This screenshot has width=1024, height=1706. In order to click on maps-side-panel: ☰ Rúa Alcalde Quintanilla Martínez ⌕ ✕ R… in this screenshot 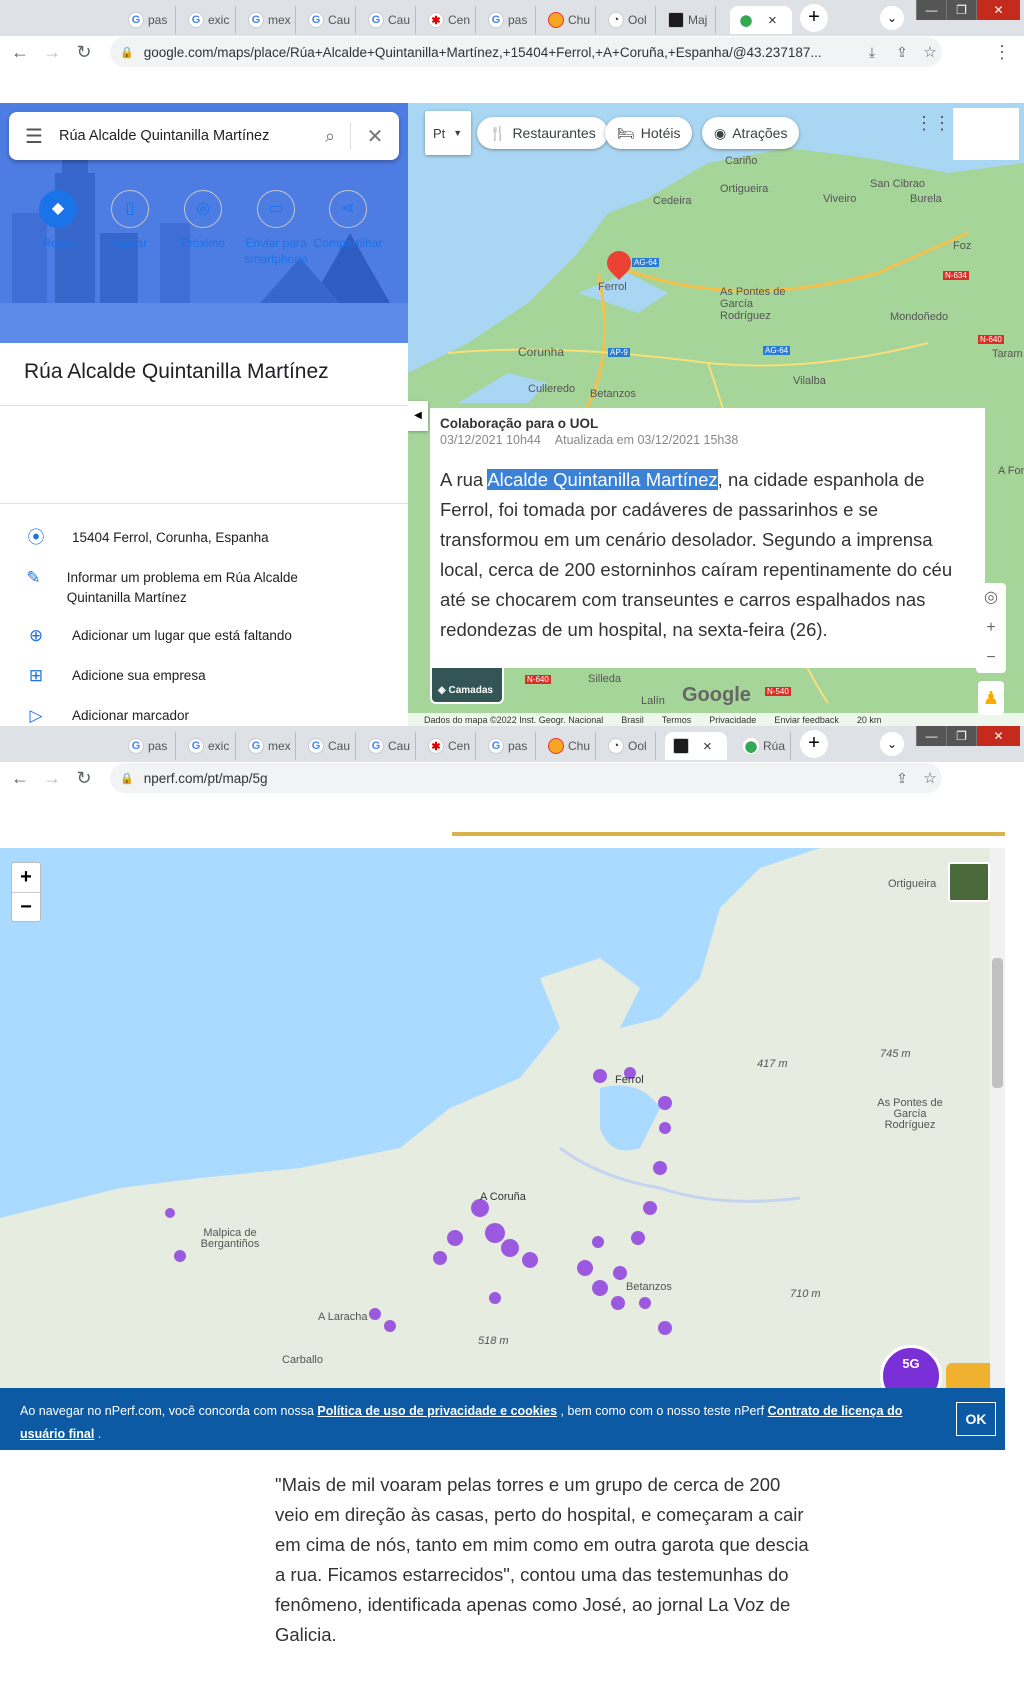, I will do `click(204, 414)`.